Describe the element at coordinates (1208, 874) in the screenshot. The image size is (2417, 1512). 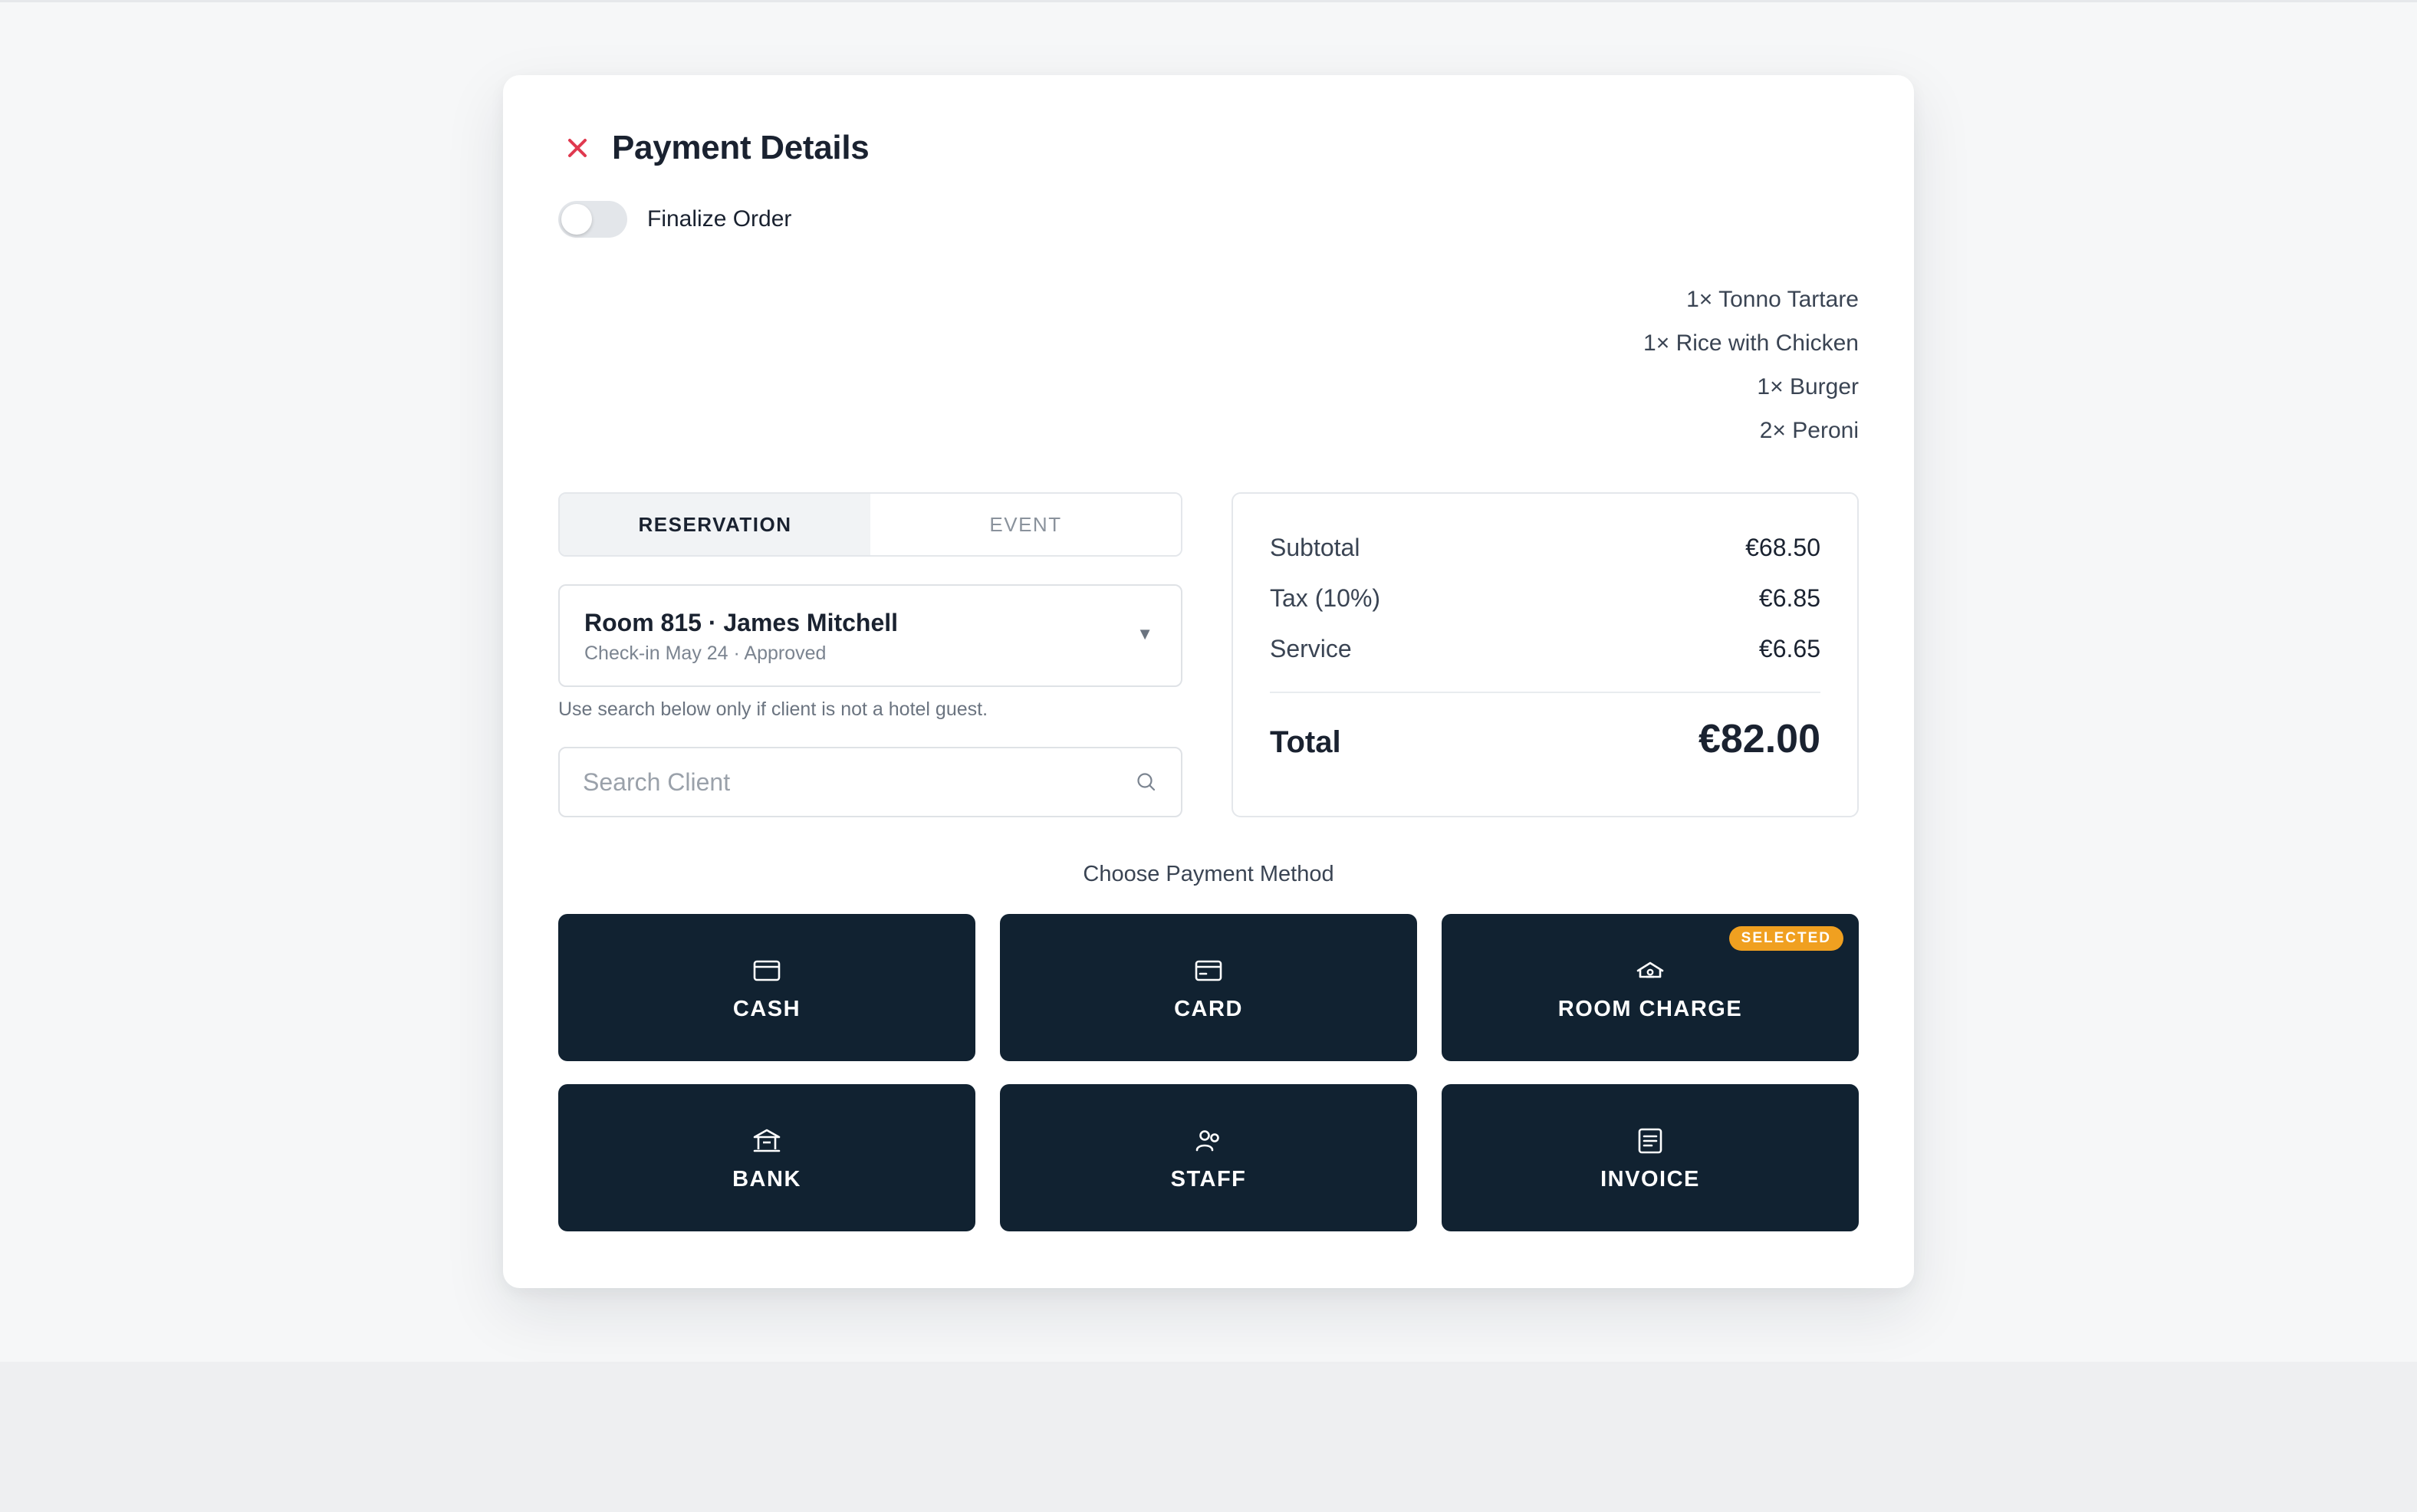
I see `payment-method-title: Choose Payment Method` at that location.